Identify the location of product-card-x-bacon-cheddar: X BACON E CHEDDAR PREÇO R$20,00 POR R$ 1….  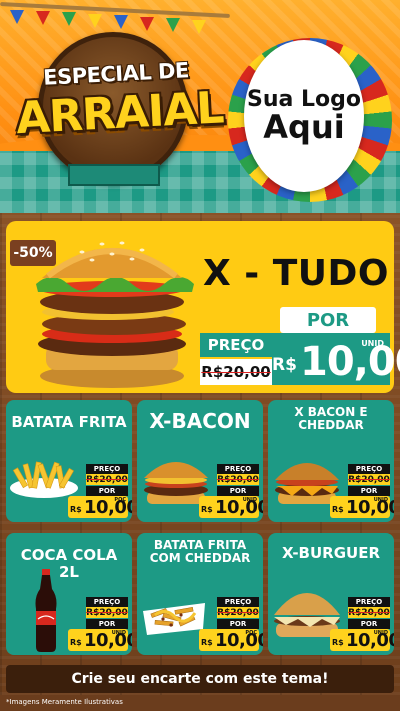
(331, 461).